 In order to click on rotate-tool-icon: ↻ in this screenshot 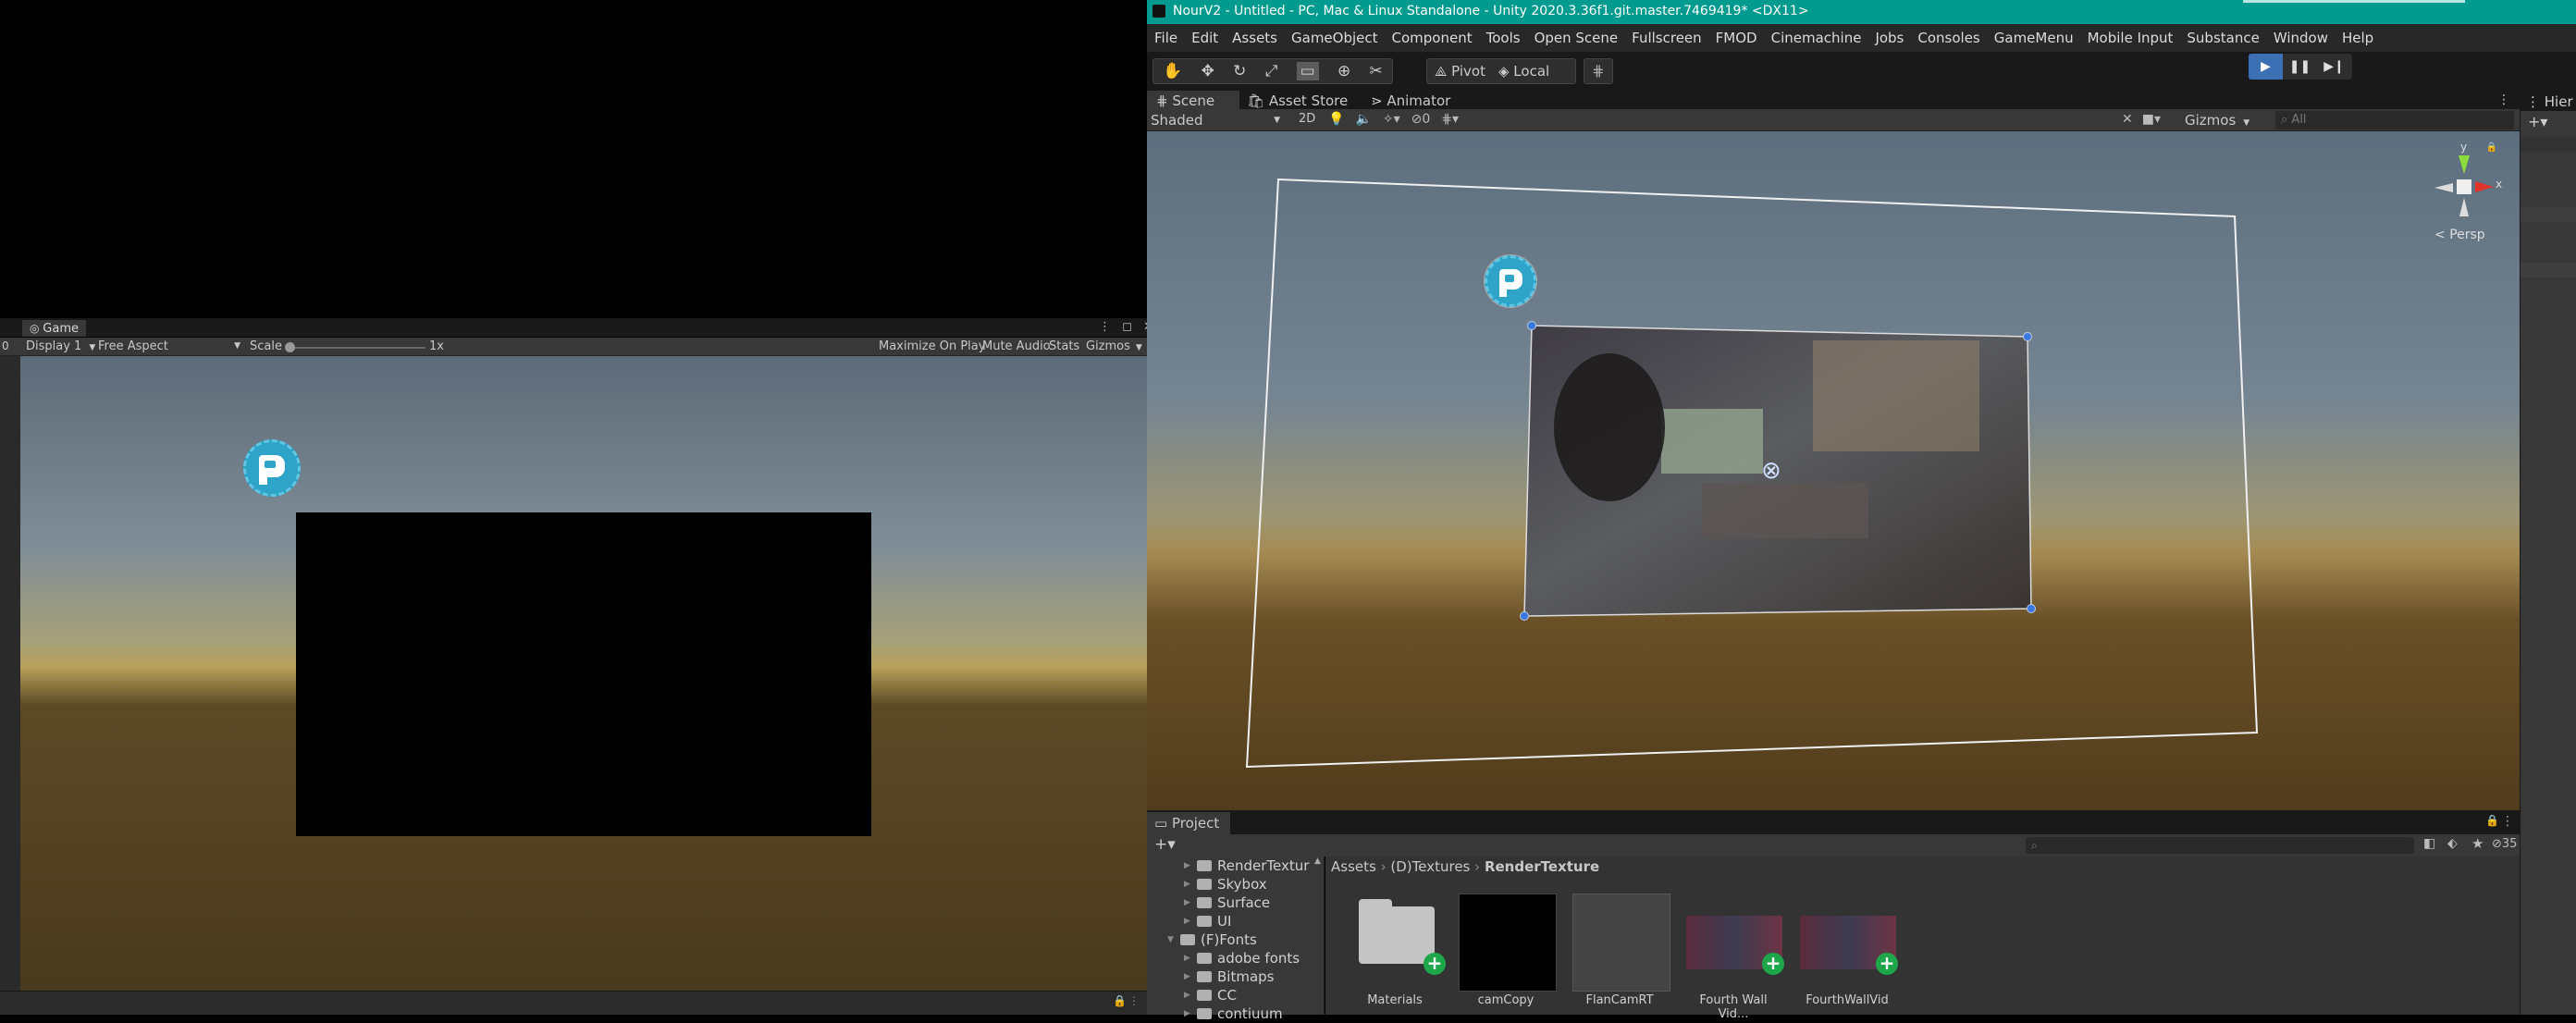, I will do `click(1239, 71)`.